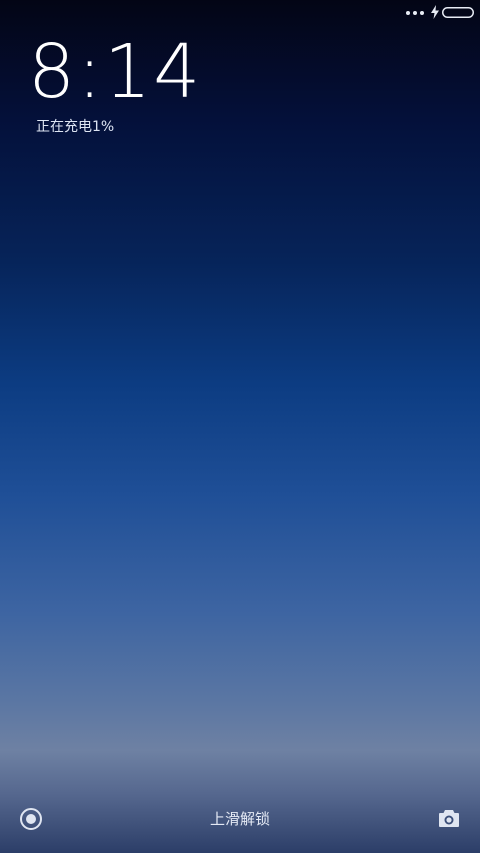 The image size is (480, 853). What do you see at coordinates (435, 12) in the screenshot?
I see `charging-bolt-icon` at bounding box center [435, 12].